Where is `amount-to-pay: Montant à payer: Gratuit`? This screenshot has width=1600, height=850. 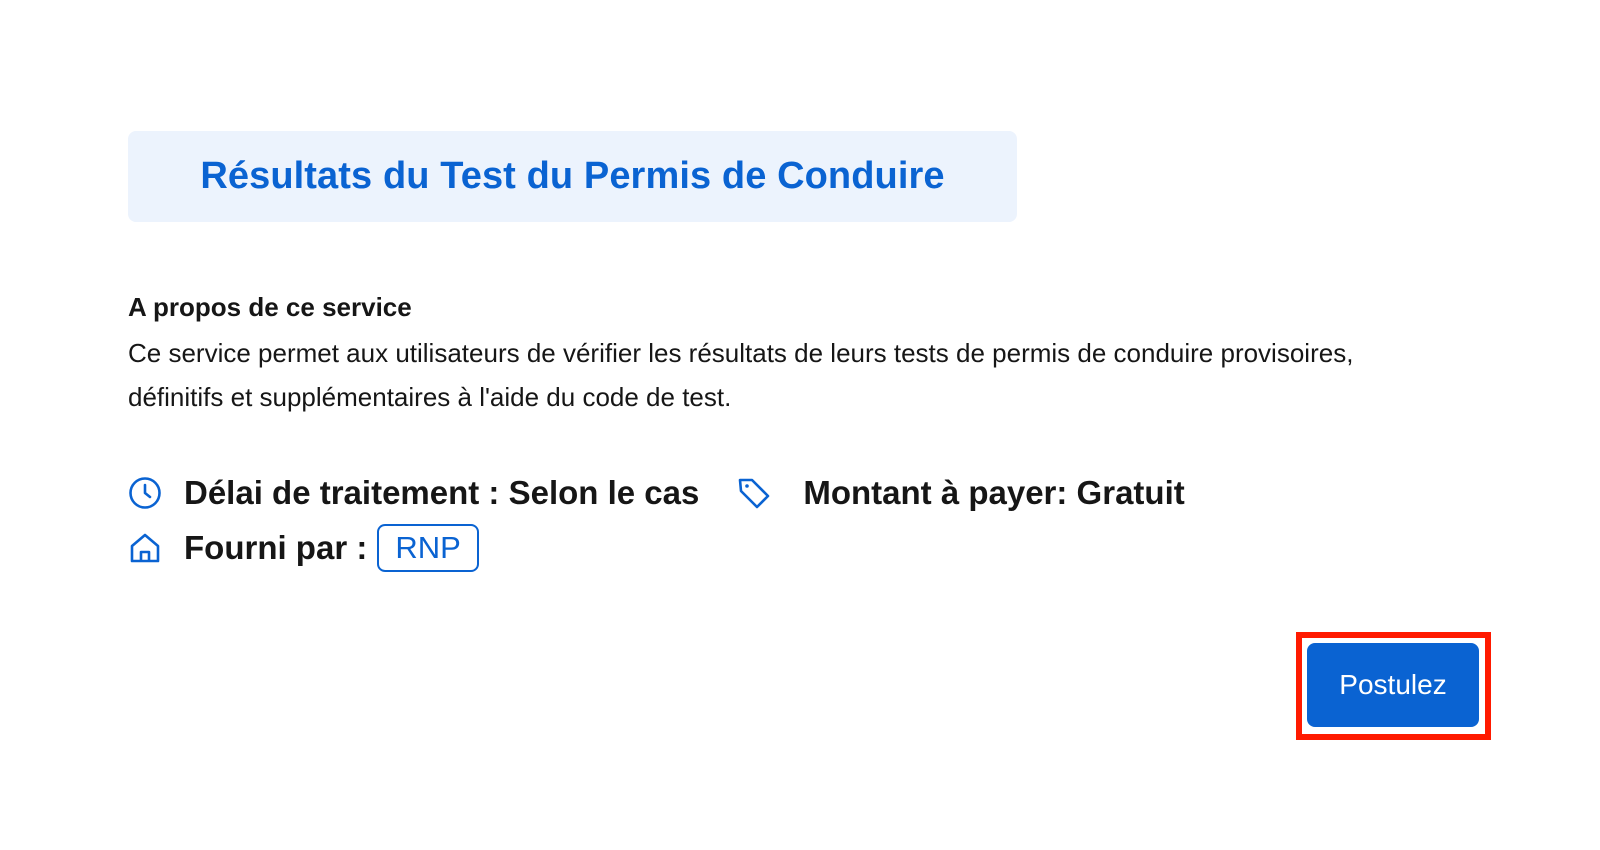 amount-to-pay: Montant à payer: Gratuit is located at coordinates (994, 492).